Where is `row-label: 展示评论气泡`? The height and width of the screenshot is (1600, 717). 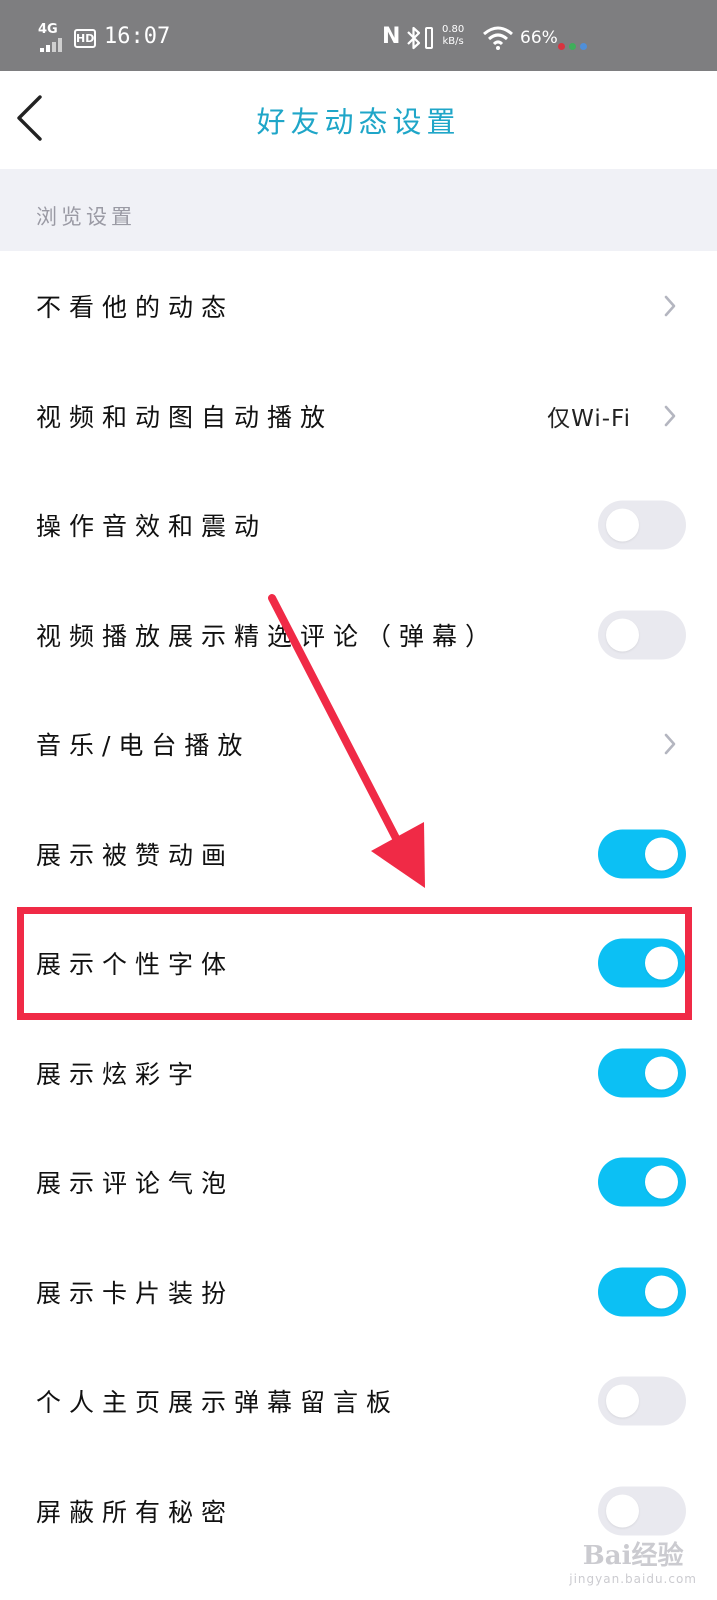 row-label: 展示评论气泡 is located at coordinates (135, 1183).